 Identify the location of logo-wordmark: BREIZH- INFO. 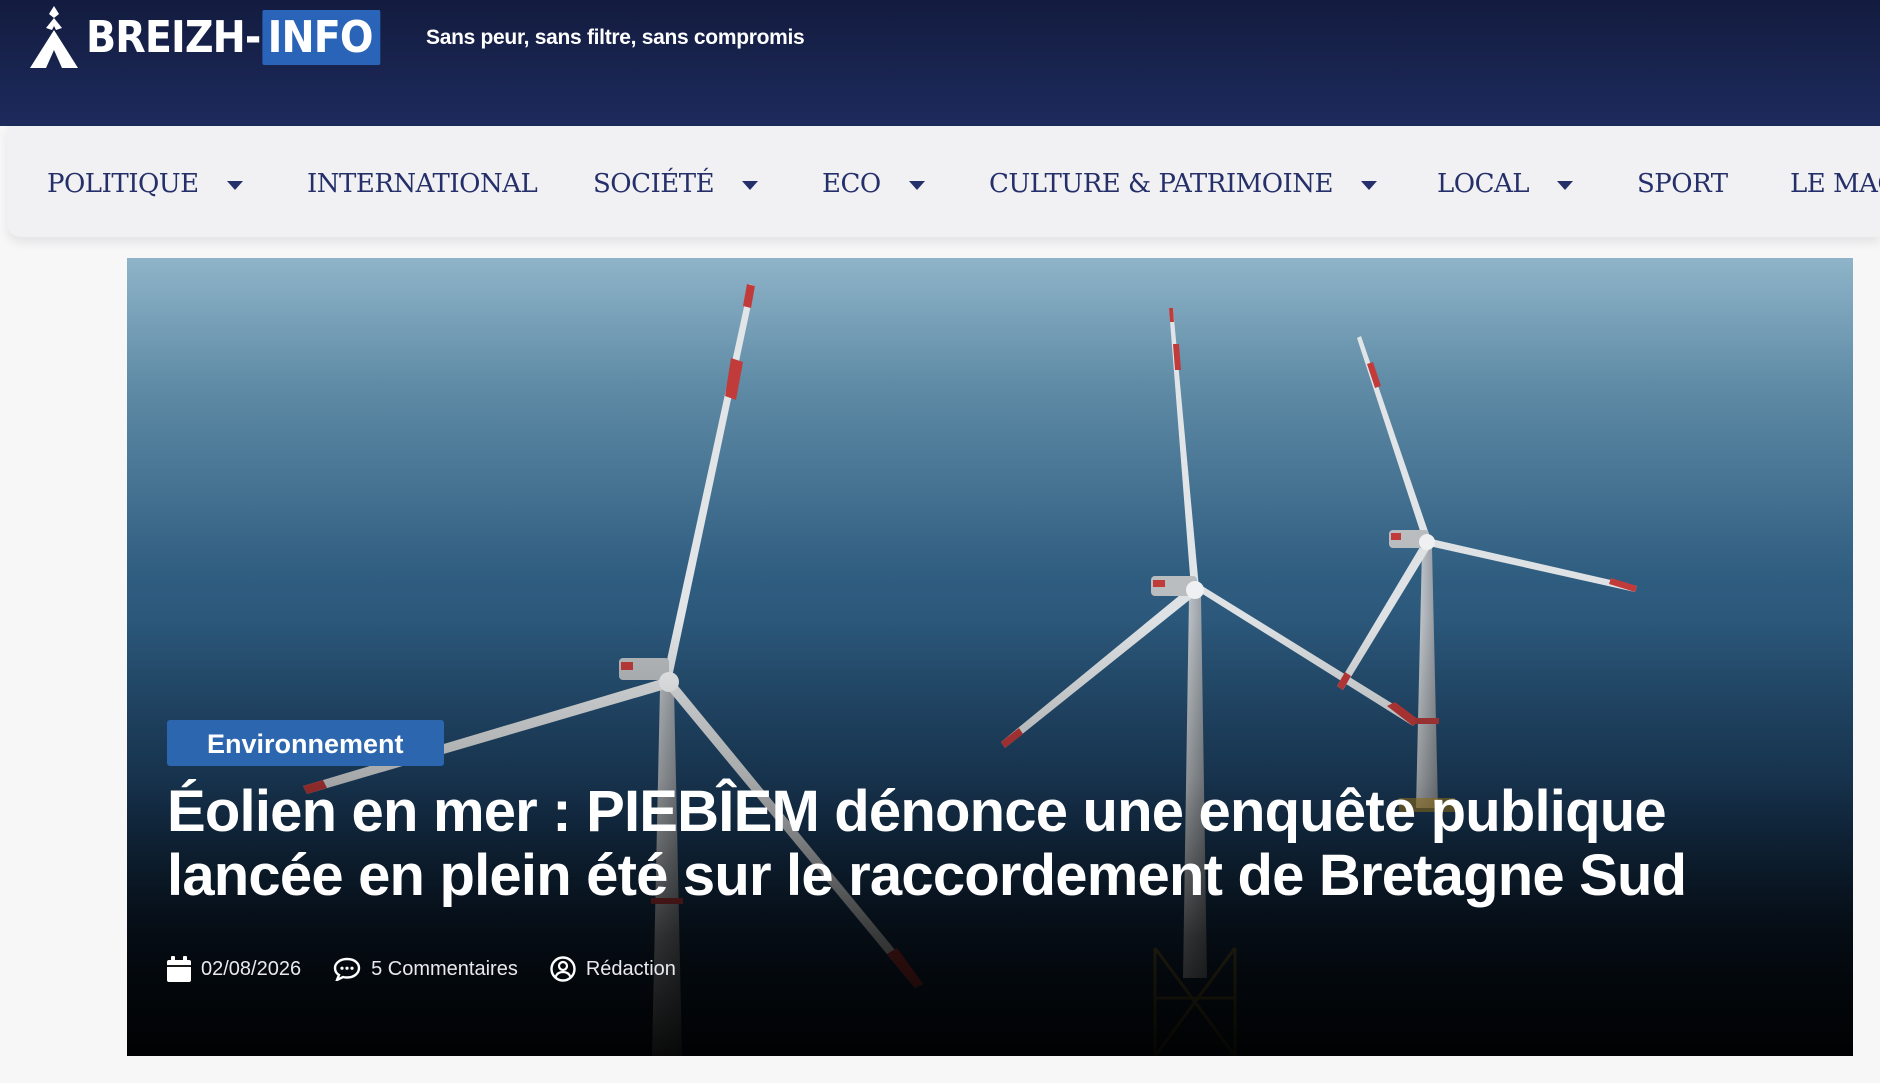
(233, 37).